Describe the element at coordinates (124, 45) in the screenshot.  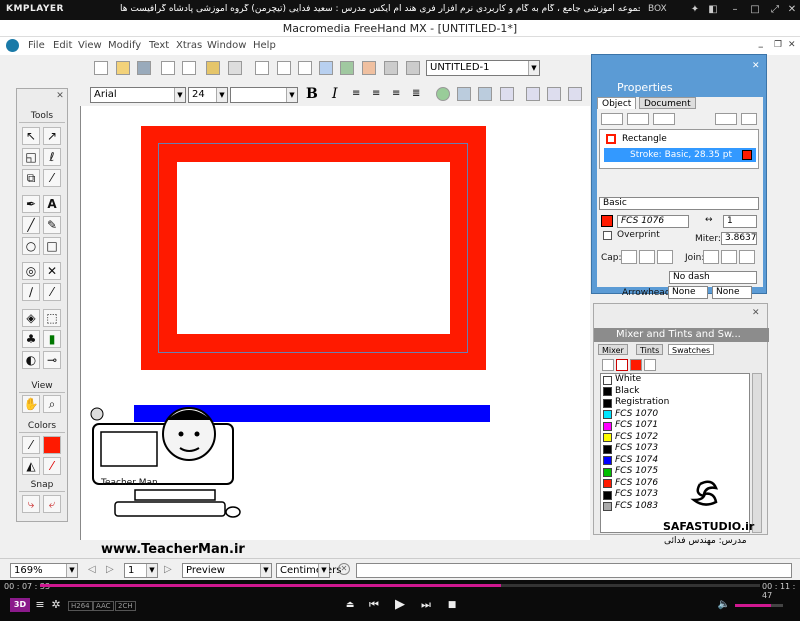
I see `menu-modify: Modify` at that location.